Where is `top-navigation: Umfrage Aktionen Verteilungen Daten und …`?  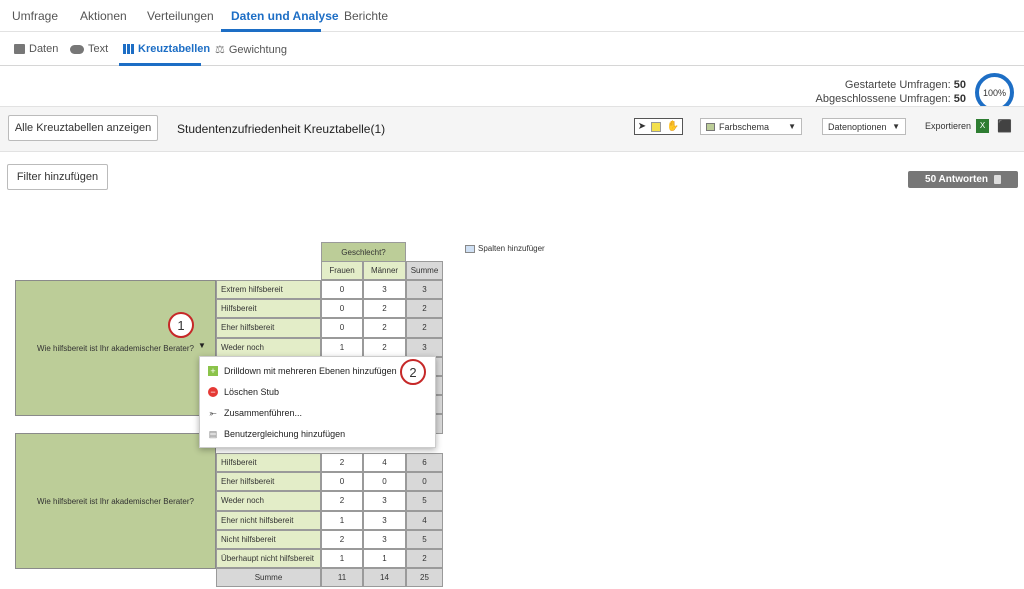
top-navigation: Umfrage Aktionen Verteilungen Daten und … is located at coordinates (512, 16).